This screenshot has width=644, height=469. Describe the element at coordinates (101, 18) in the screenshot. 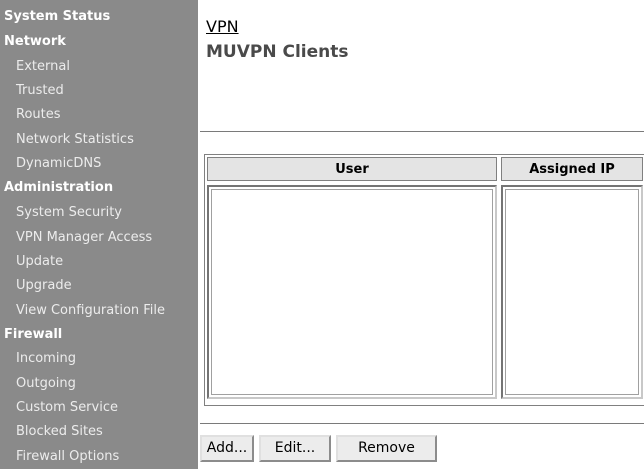

I see `sidebar-item-system-status: System Status` at that location.